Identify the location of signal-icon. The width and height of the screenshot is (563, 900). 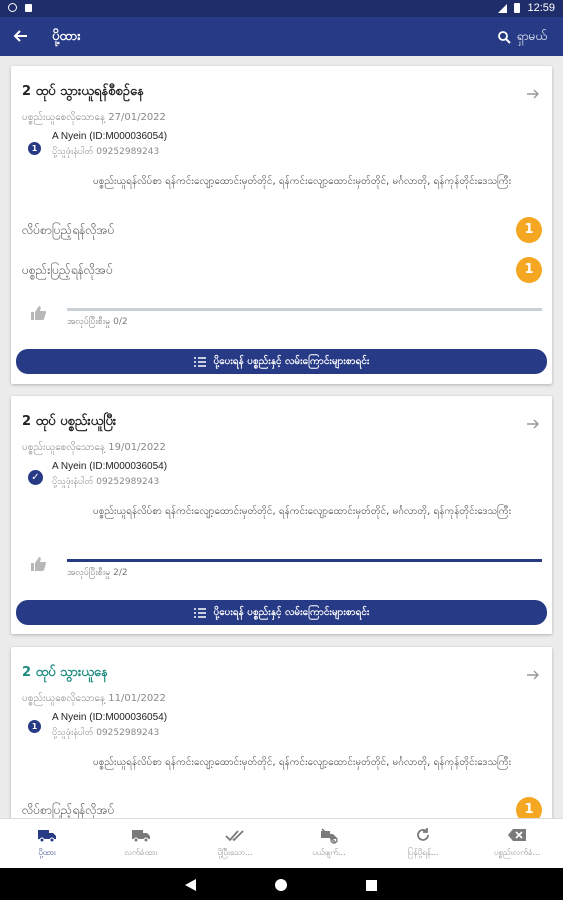
(503, 8).